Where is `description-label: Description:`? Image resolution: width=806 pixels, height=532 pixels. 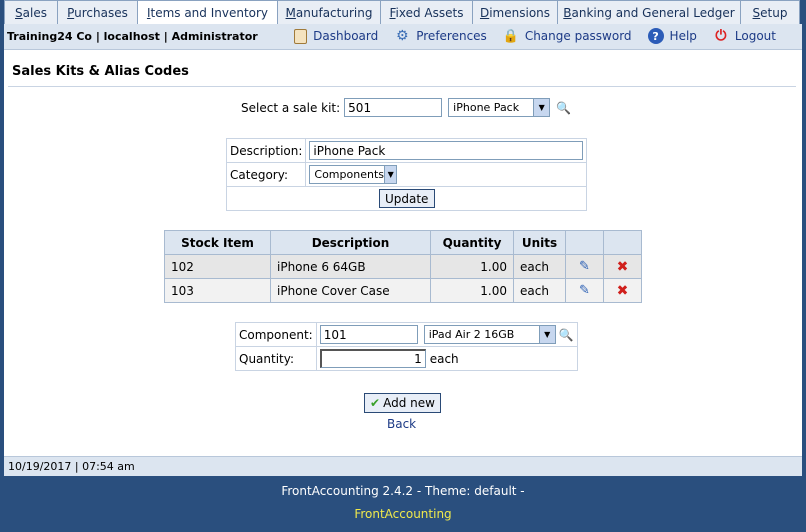
description-label: Description: is located at coordinates (266, 150).